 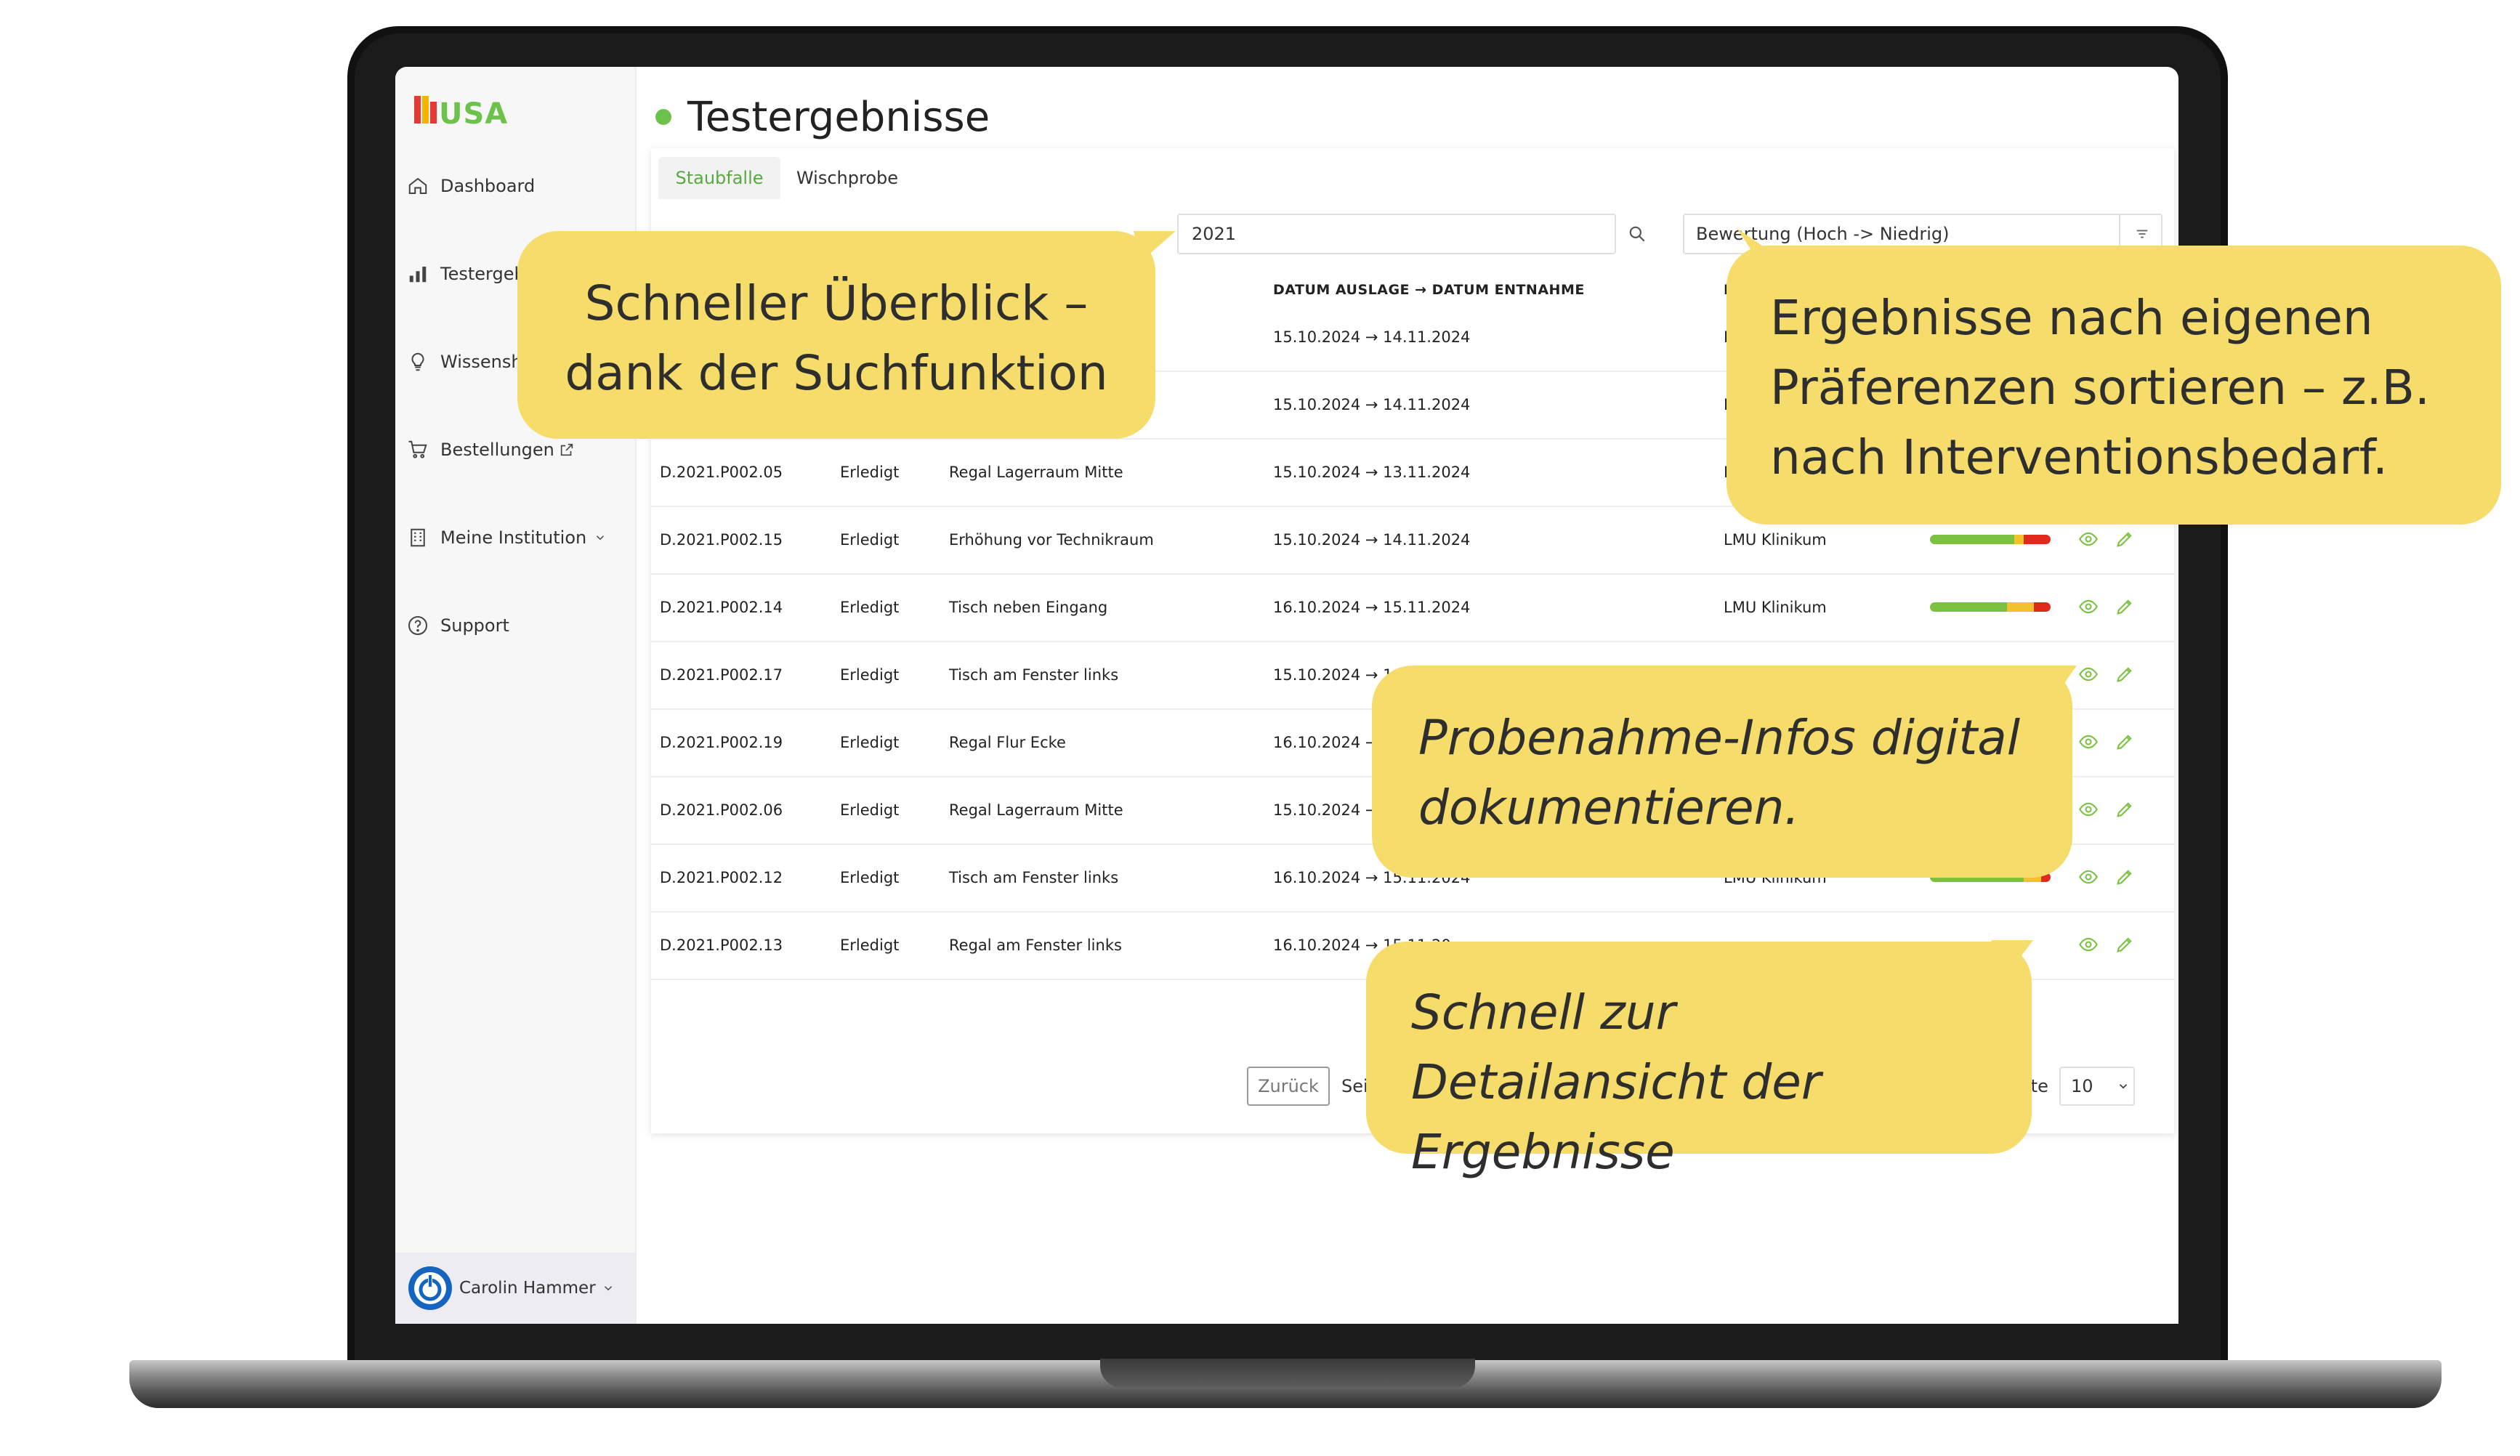 I want to click on callout-detail-text: Schnell zur Detailansicht der Ergebnisse, so click(x=1617, y=1082).